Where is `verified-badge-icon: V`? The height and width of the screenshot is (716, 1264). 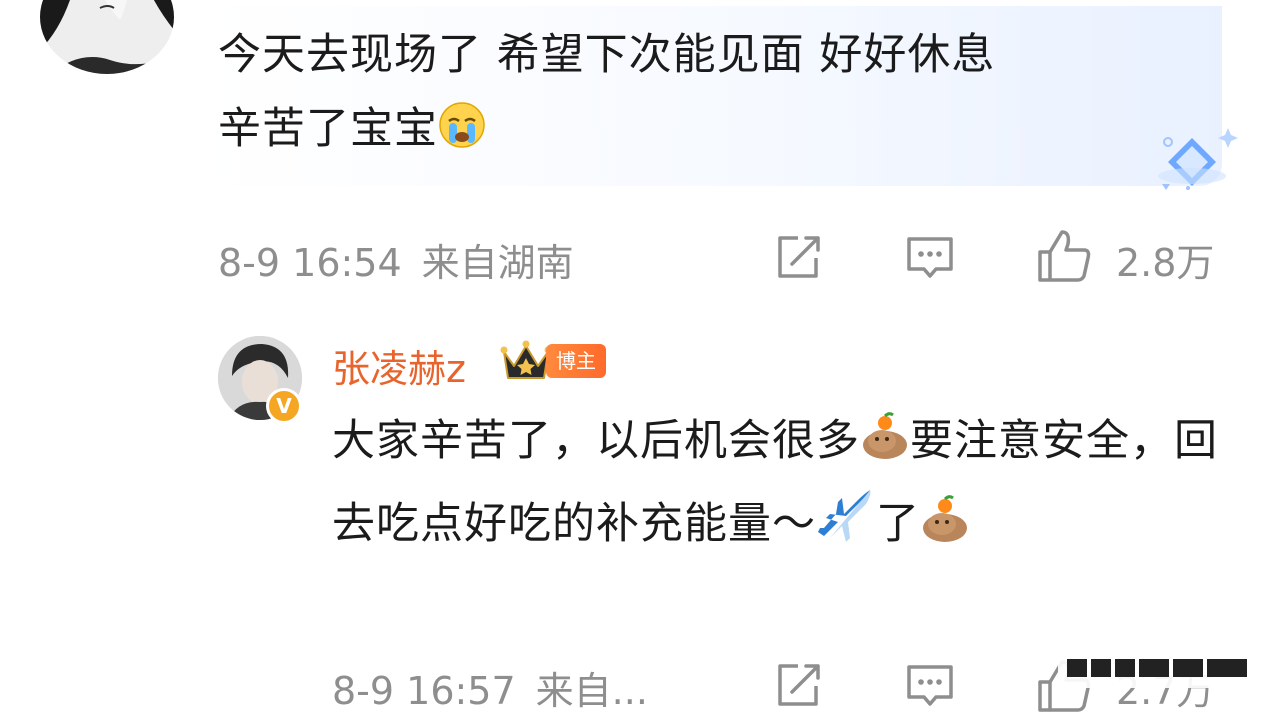 verified-badge-icon: V is located at coordinates (284, 406).